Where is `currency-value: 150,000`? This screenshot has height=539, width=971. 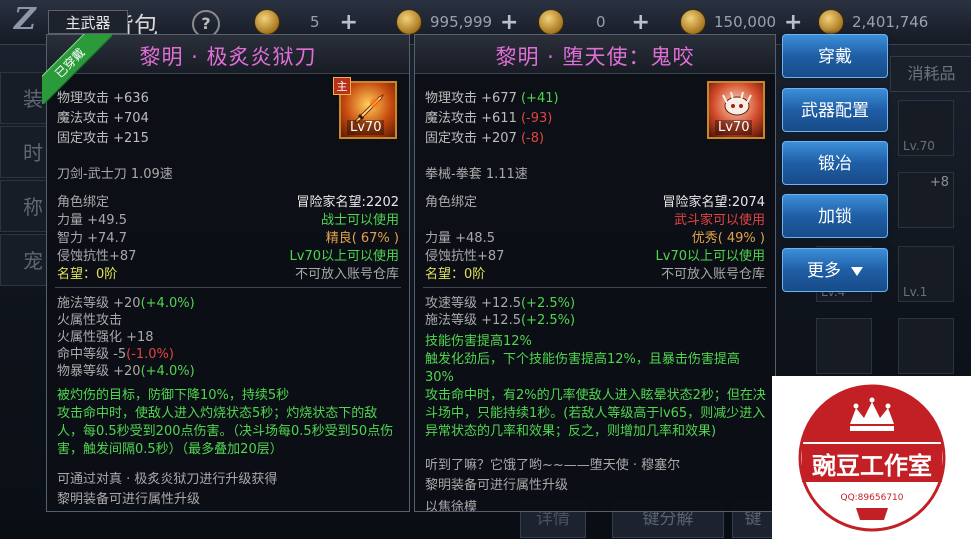
currency-value: 150,000 is located at coordinates (745, 22).